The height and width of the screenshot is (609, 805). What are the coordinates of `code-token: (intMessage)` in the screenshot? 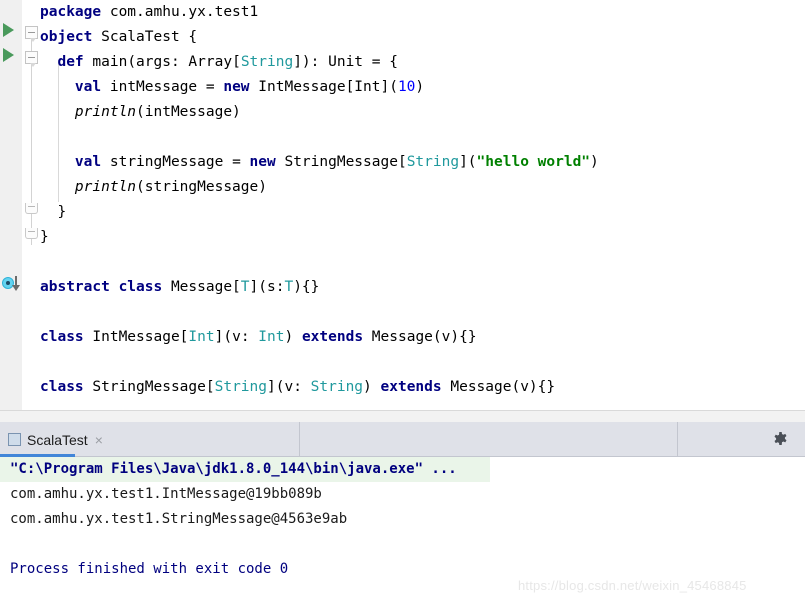 It's located at (188, 112).